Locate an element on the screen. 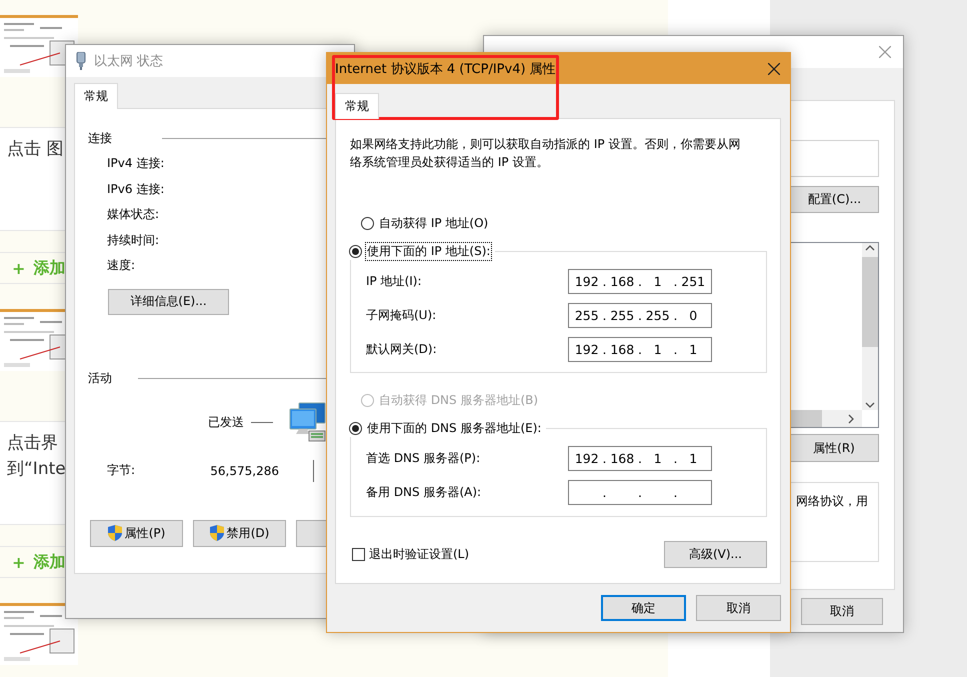 The width and height of the screenshot is (967, 677). description-text: 如果网络支持此功能，则可以获取自动指派的 IP 设置。否则，你需要从网络系统管理员处获得适当的 IP 设置。 is located at coordinates (546, 153).